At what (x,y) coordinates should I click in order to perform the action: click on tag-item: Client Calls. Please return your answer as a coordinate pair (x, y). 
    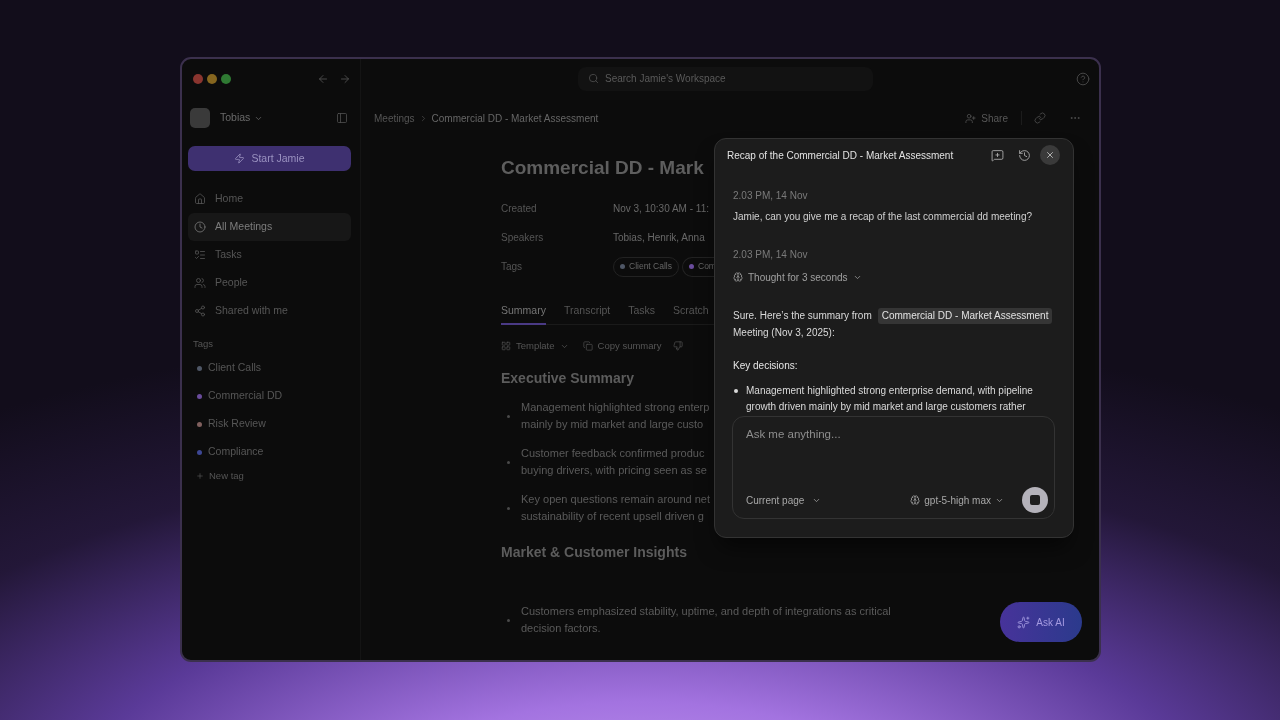
    Looking at the image, I should click on (269, 368).